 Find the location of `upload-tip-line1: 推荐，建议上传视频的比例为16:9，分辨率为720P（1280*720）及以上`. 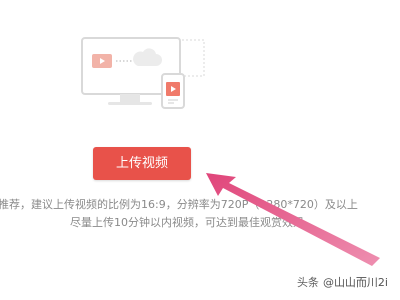

upload-tip-line1: 推荐，建议上传视频的比例为16:9，分辨率为720P（1280*720）及以上 is located at coordinates (179, 204).